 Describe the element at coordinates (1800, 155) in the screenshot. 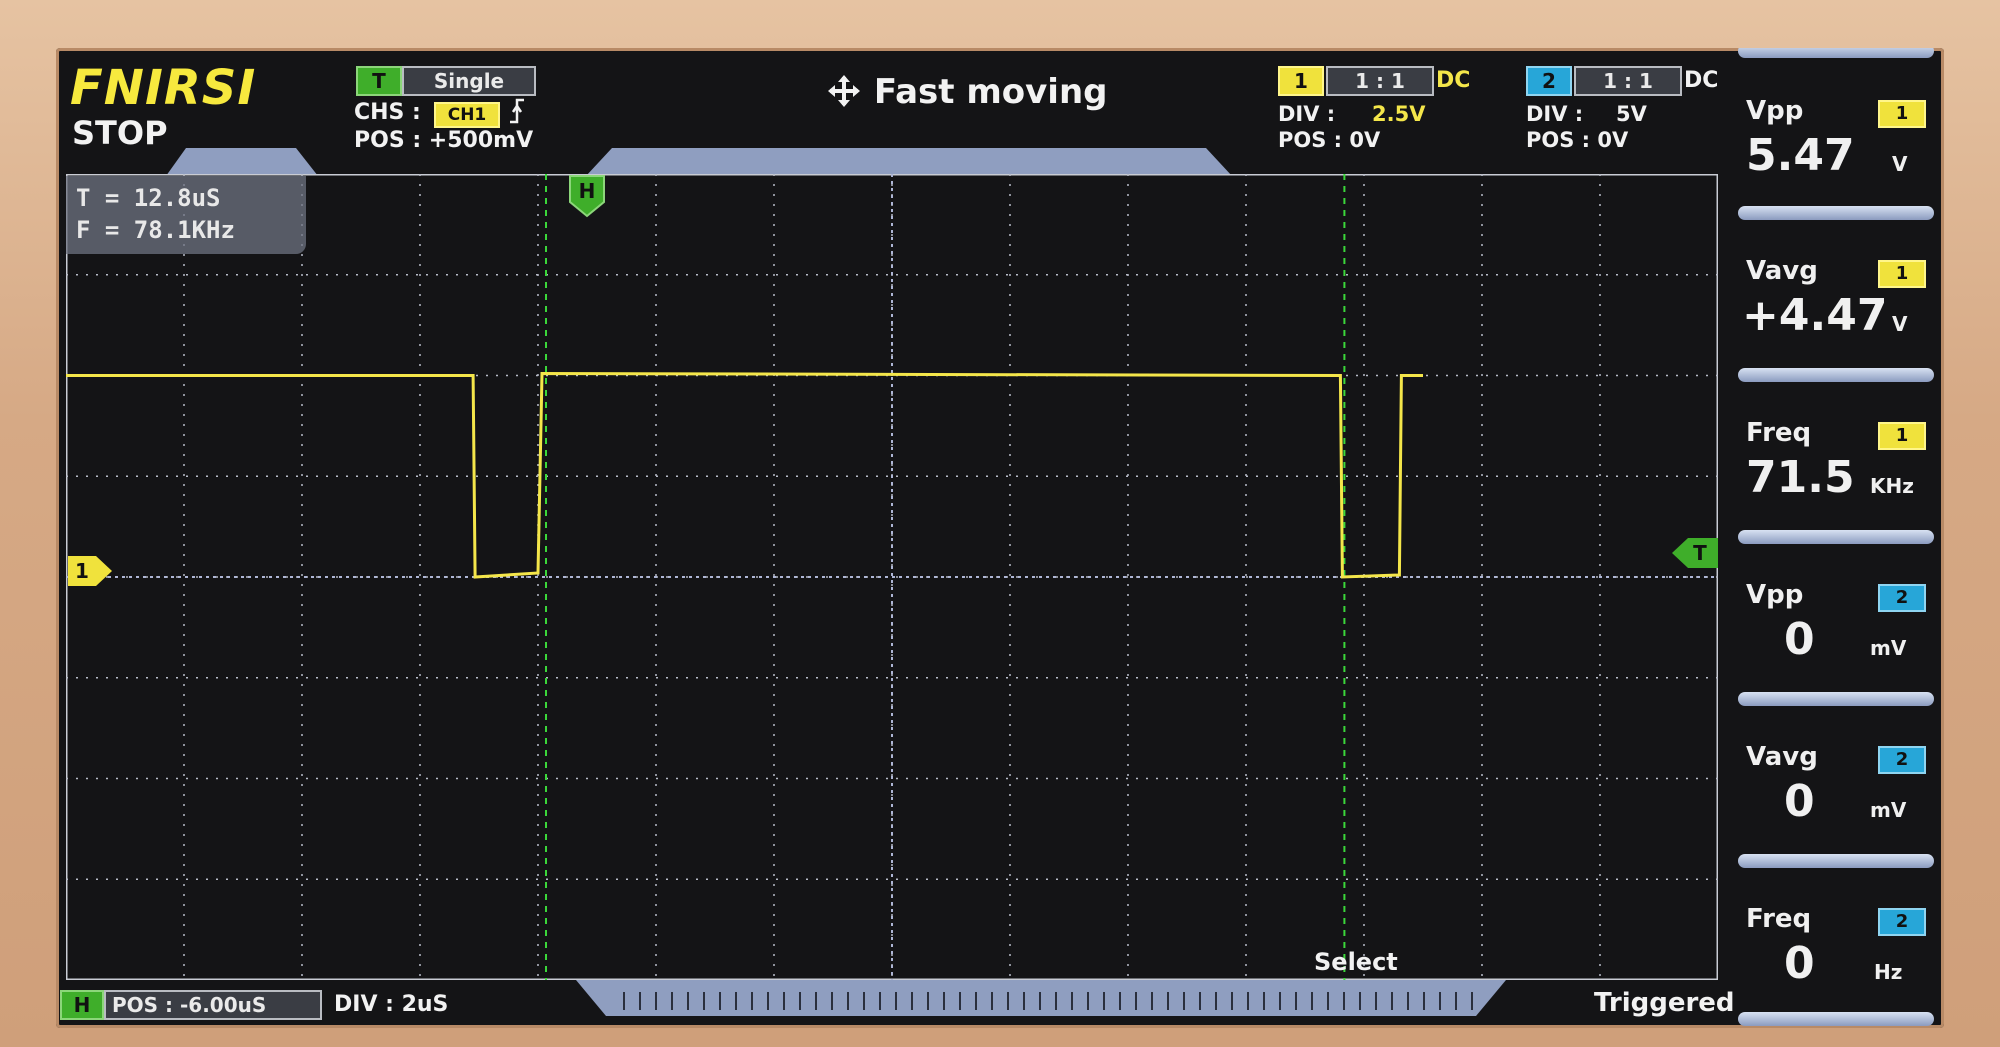

I see `measurement-value: 5.47` at that location.